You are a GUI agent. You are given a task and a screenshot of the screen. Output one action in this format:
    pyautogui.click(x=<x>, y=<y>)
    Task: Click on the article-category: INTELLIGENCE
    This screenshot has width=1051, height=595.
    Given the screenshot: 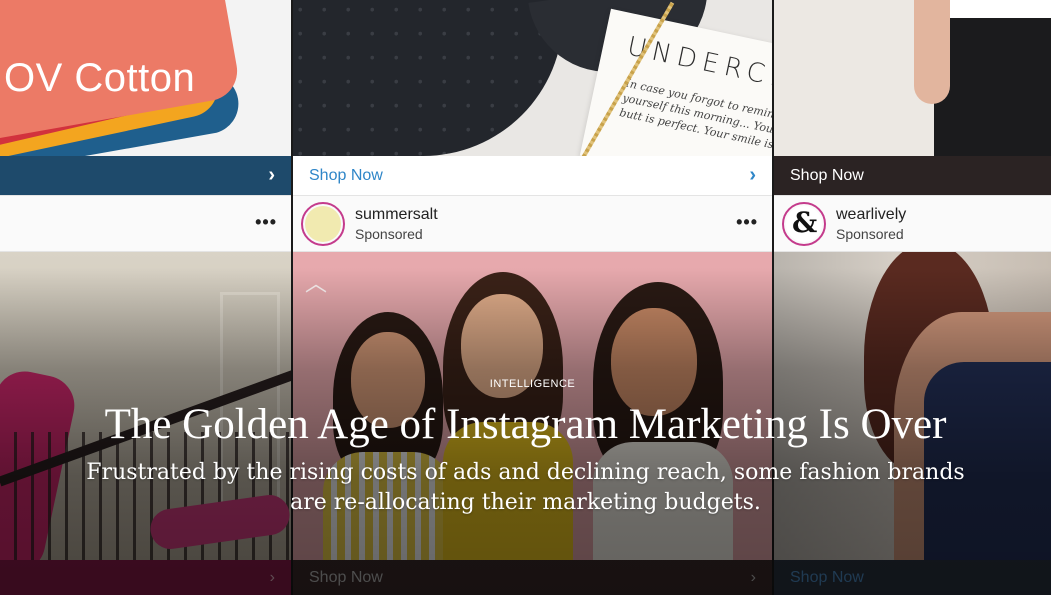 What is the action you would take?
    pyautogui.click(x=532, y=384)
    